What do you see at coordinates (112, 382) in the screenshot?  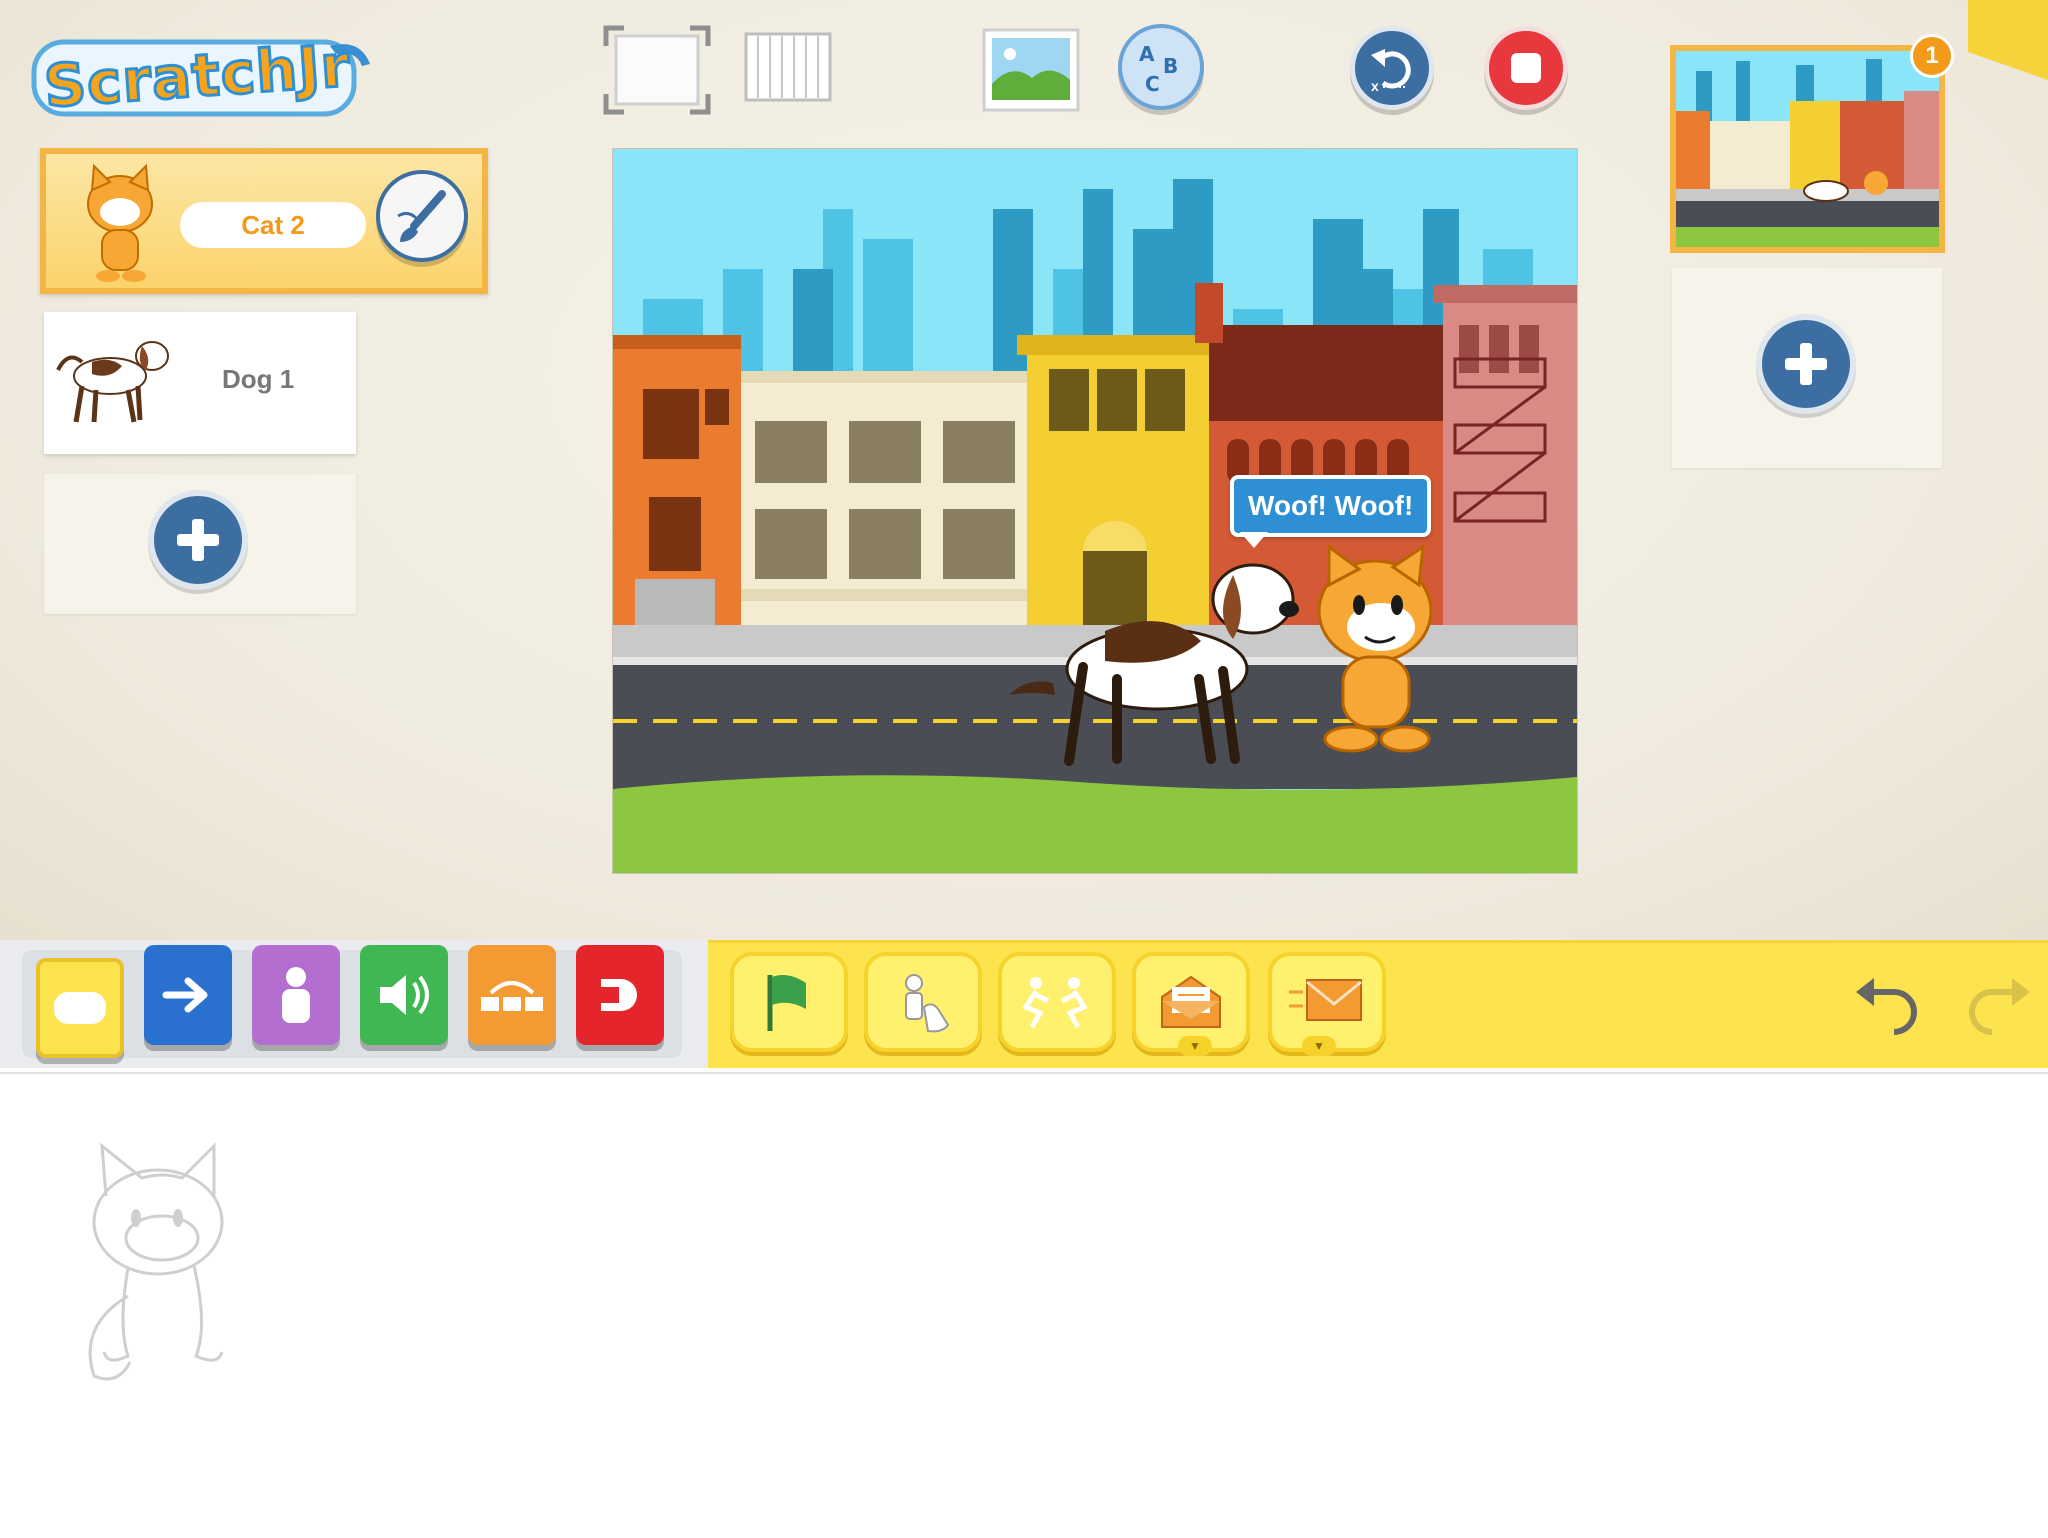 I see `dog-thumbnail` at bounding box center [112, 382].